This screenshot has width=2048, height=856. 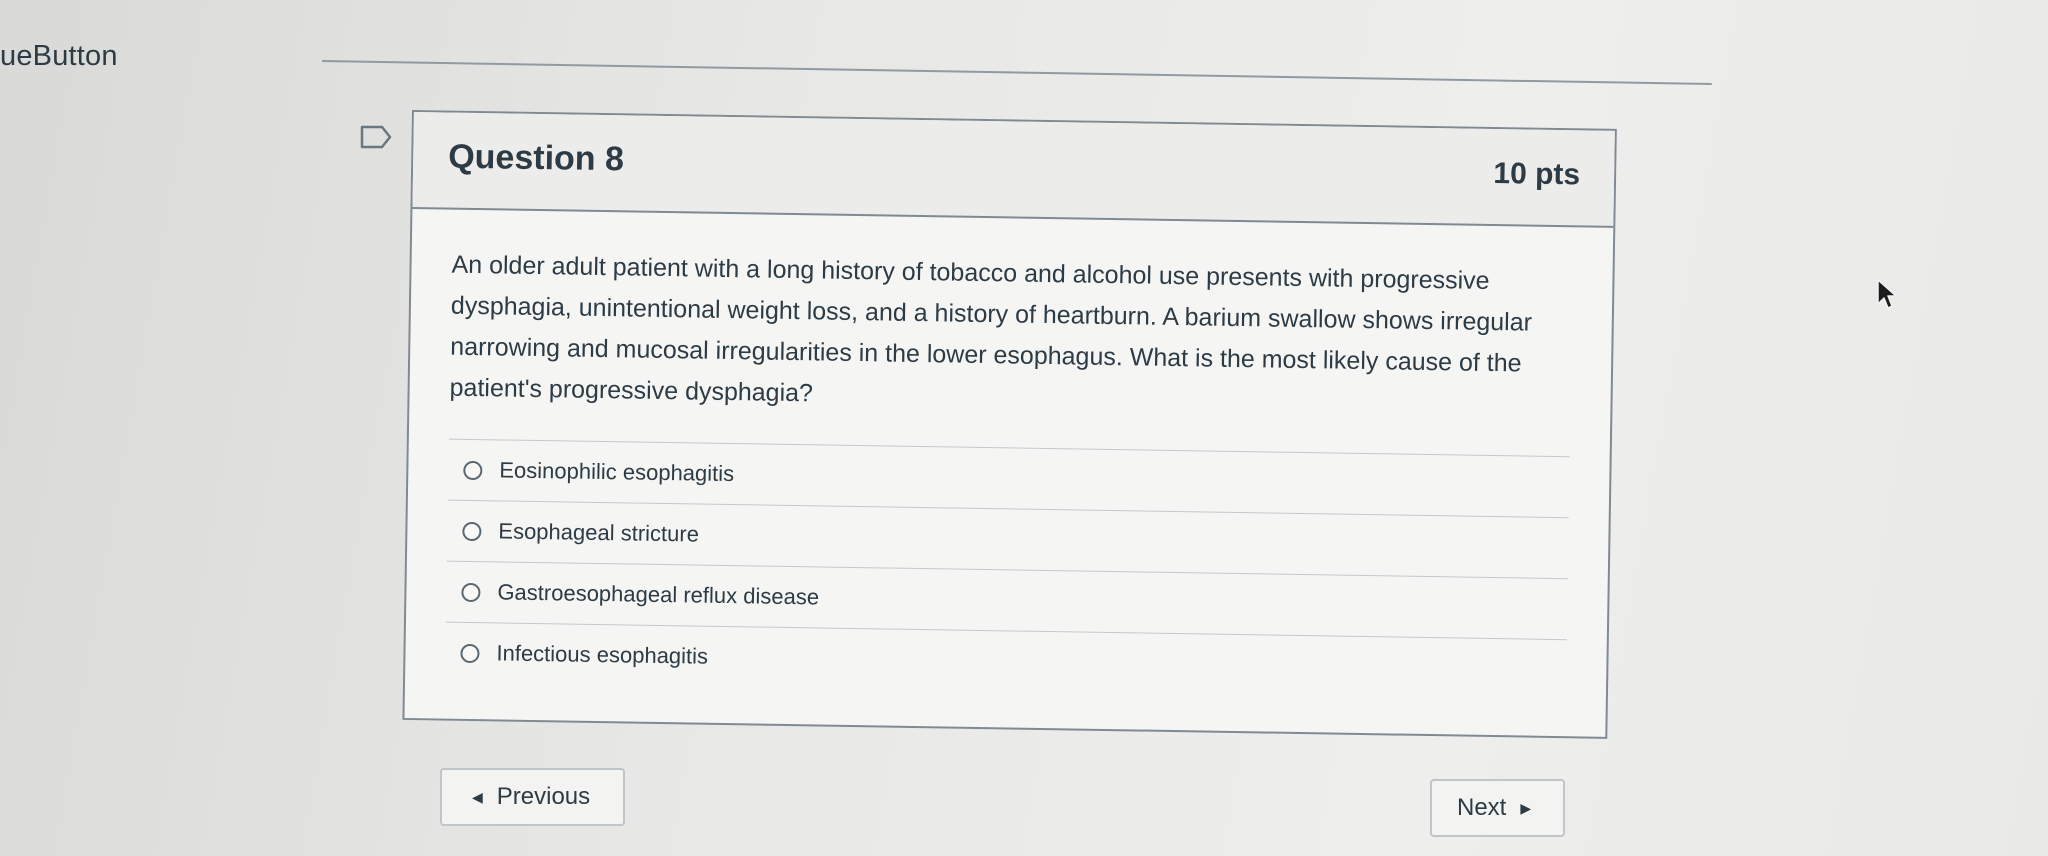 What do you see at coordinates (1013, 170) in the screenshot?
I see `question-header: Question 8 10 pts` at bounding box center [1013, 170].